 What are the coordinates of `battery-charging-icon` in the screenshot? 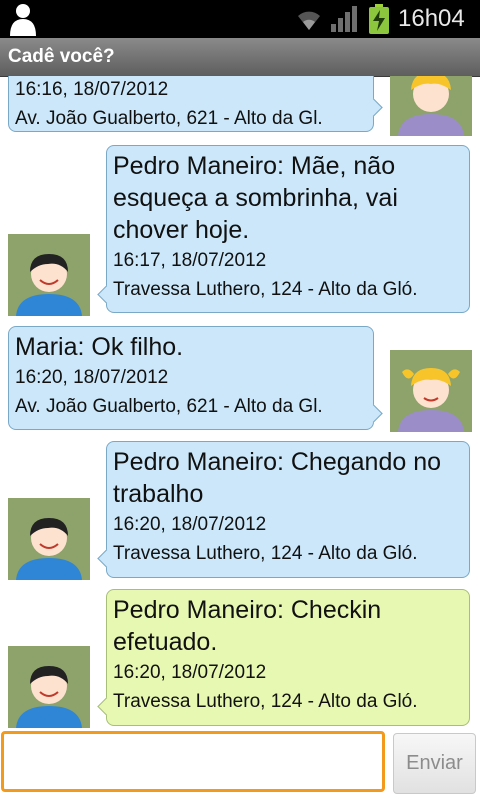 It's located at (379, 19).